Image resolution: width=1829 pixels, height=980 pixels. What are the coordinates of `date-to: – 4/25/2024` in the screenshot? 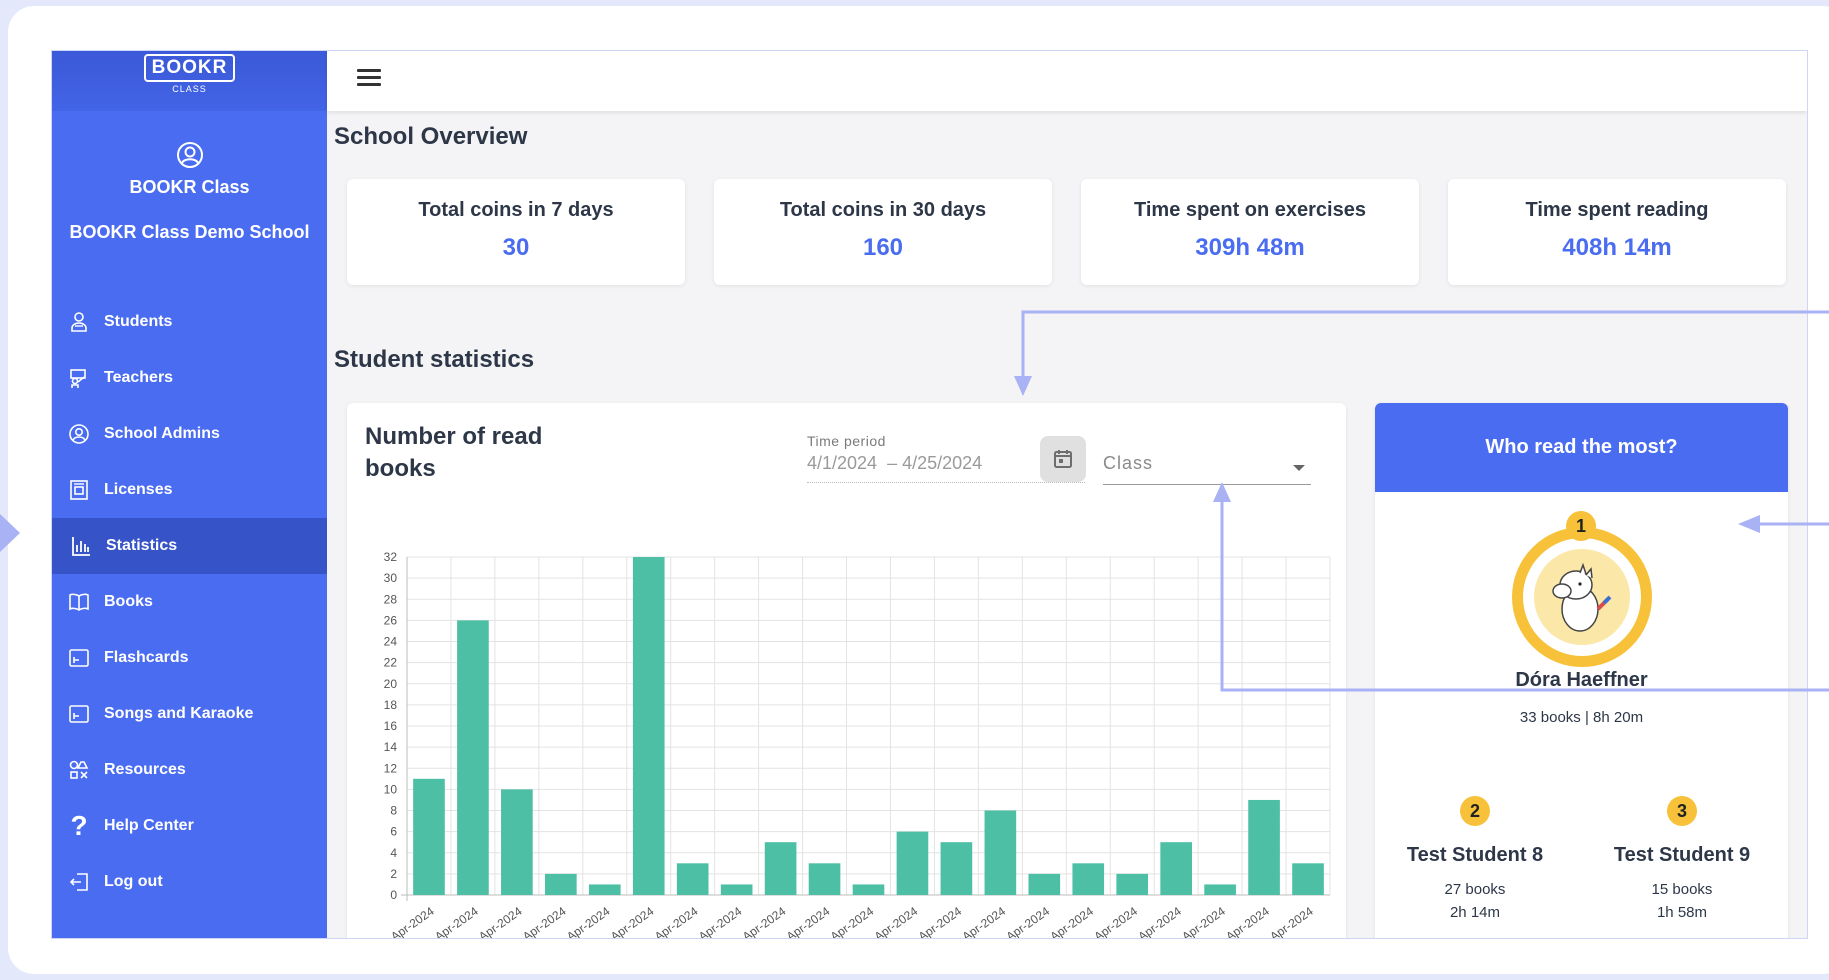 It's located at (935, 463).